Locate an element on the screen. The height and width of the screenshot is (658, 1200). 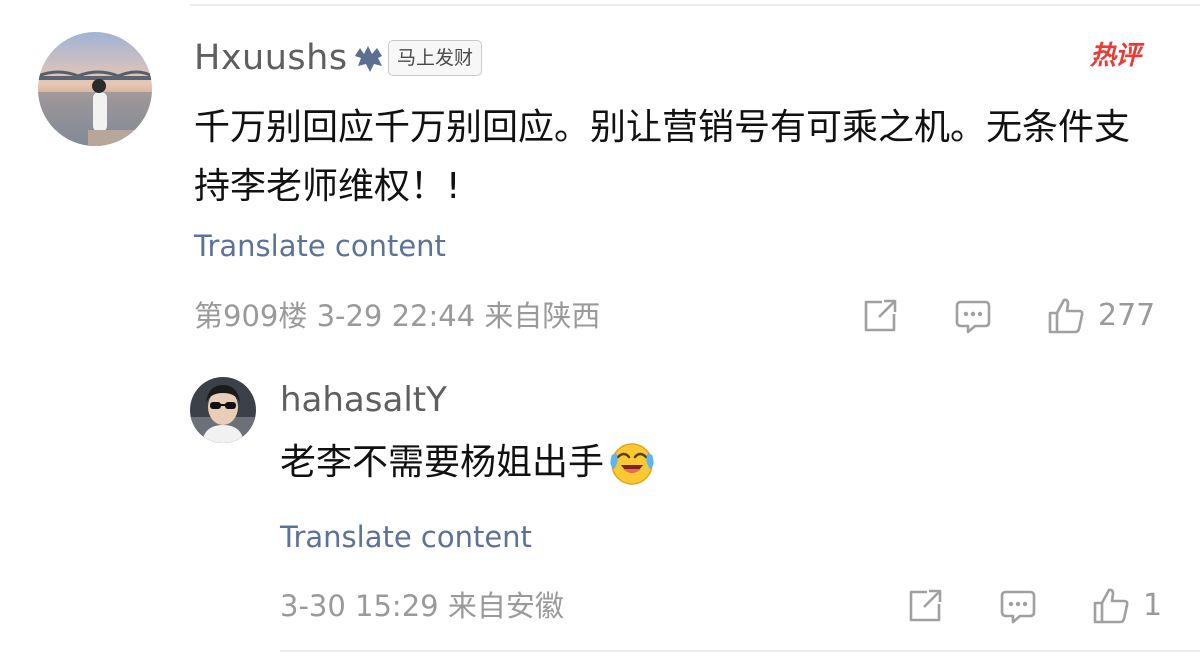
reply-text: 老李不需要杨姐出手 is located at coordinates (442, 462).